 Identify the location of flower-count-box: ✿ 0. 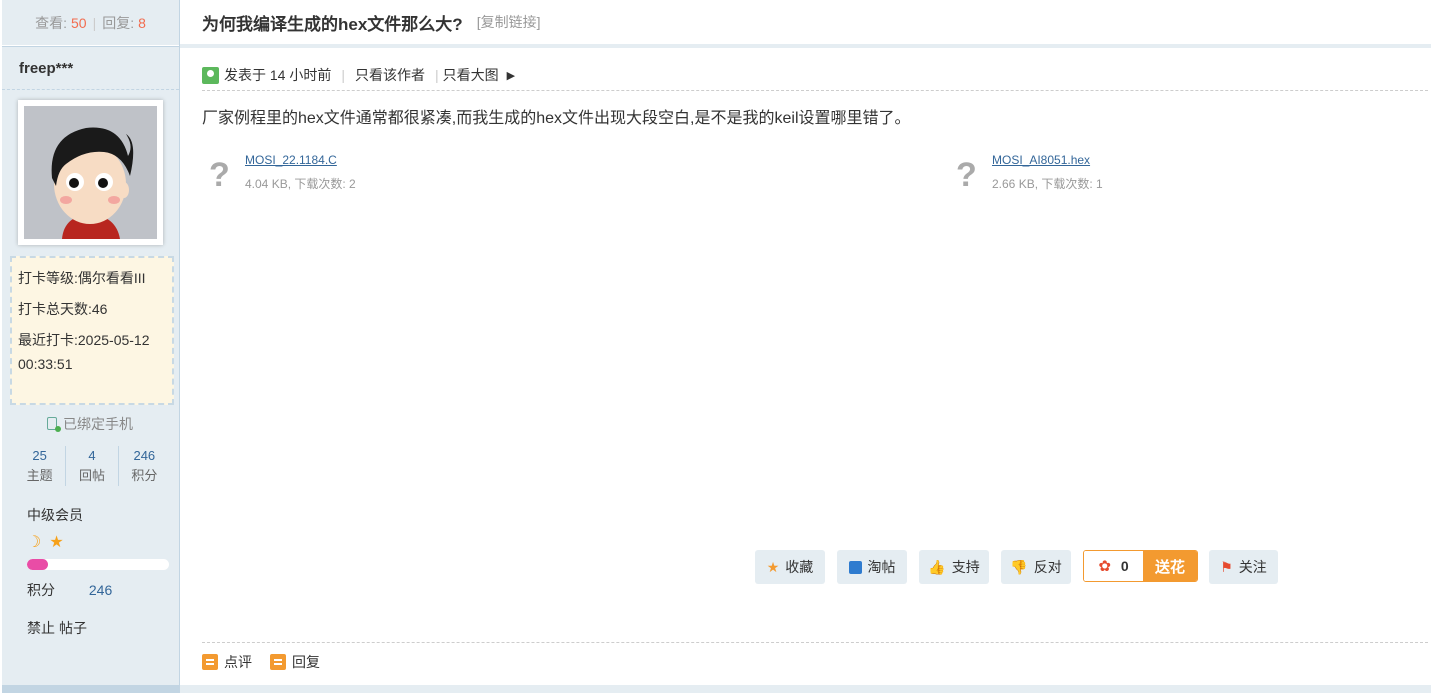
(1113, 566).